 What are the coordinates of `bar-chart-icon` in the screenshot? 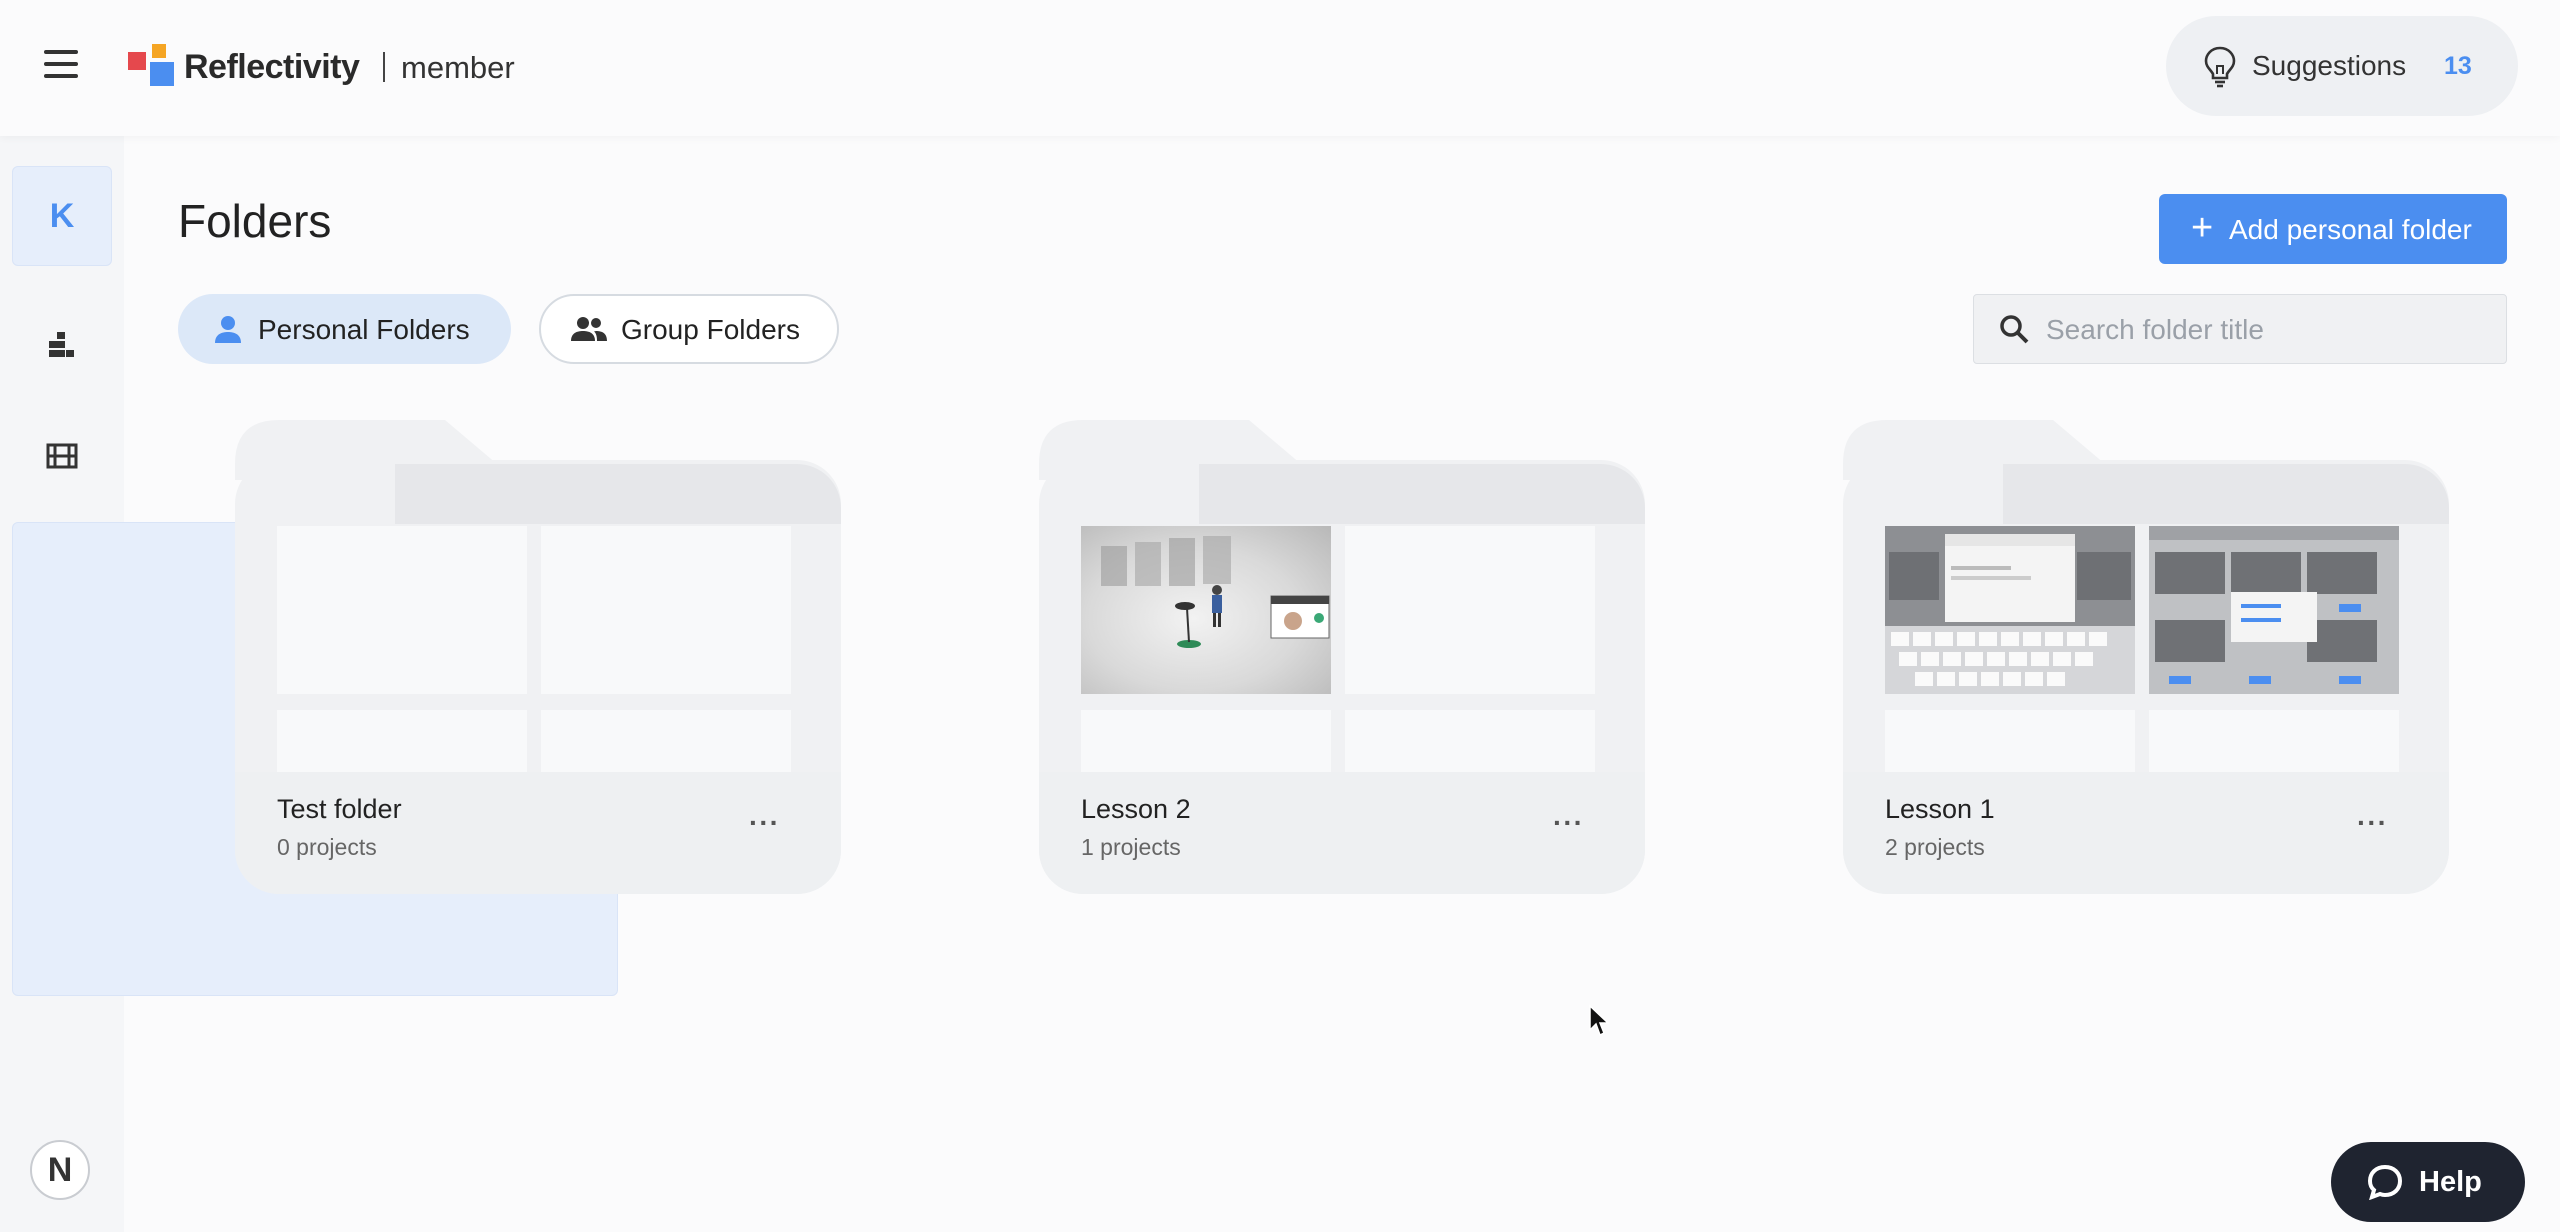 It's located at (61, 344).